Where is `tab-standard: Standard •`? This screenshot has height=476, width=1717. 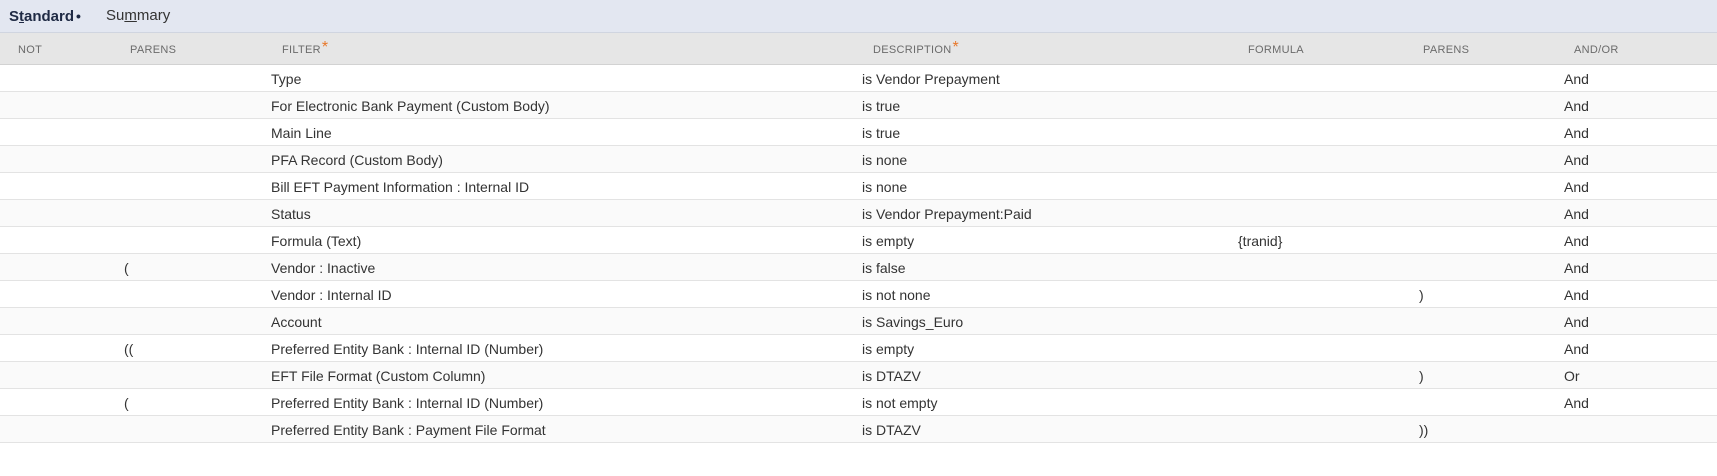
tab-standard: Standard • is located at coordinates (45, 16).